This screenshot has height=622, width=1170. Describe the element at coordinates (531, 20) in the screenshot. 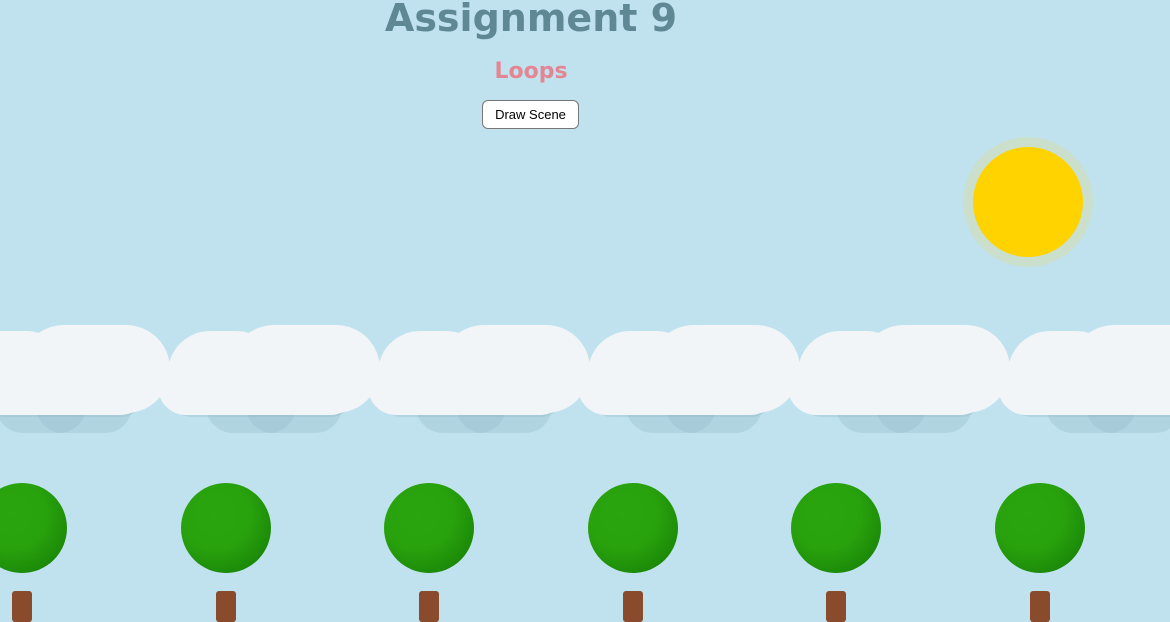

I see `page-title: Assignment 9` at that location.